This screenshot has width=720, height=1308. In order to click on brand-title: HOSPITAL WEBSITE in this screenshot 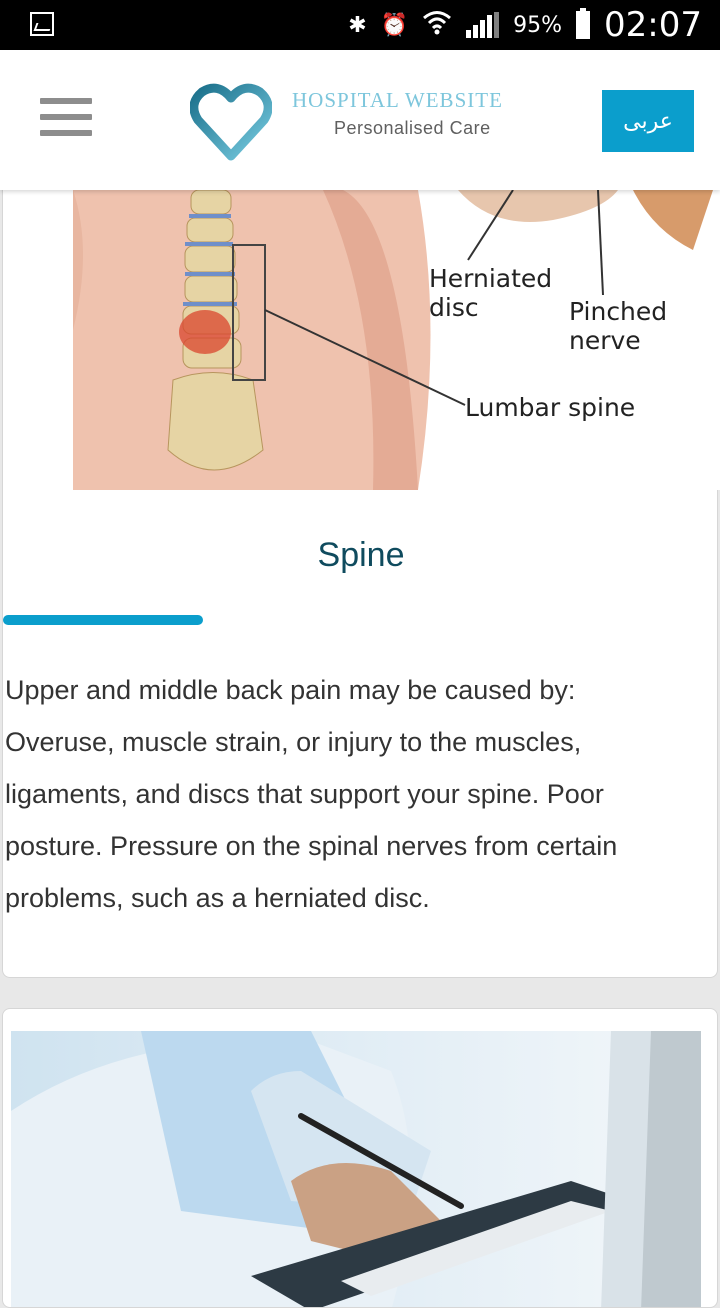, I will do `click(397, 100)`.